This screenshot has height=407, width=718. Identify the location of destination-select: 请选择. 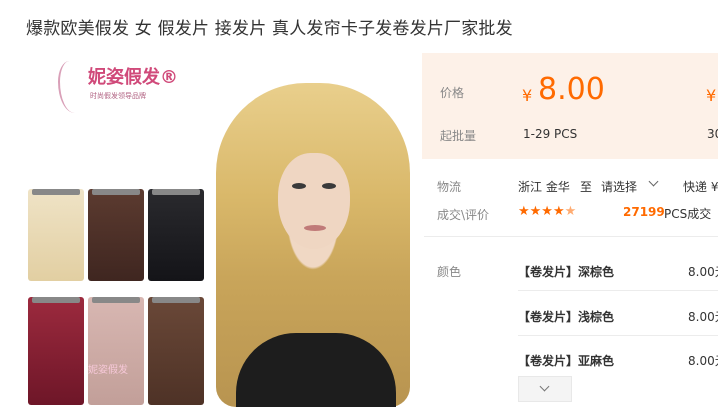
(619, 186).